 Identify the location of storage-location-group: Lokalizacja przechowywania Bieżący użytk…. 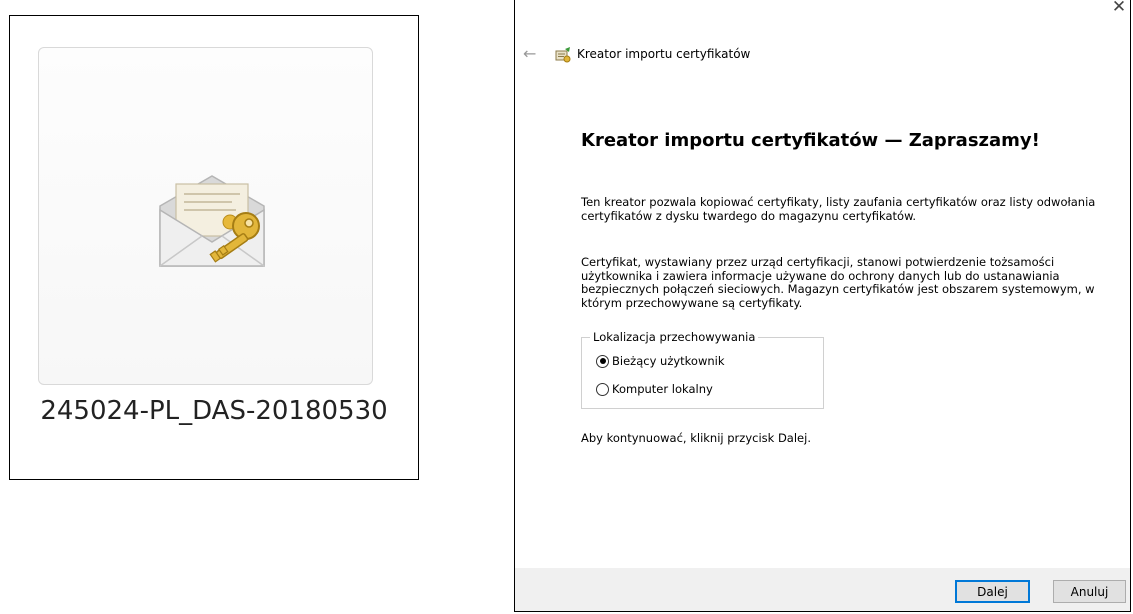
(702, 369).